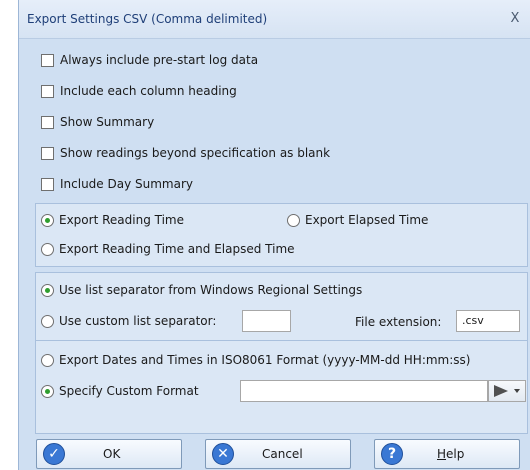 The width and height of the screenshot is (530, 470). Describe the element at coordinates (47, 122) in the screenshot. I see `show-summary-checkbox` at that location.